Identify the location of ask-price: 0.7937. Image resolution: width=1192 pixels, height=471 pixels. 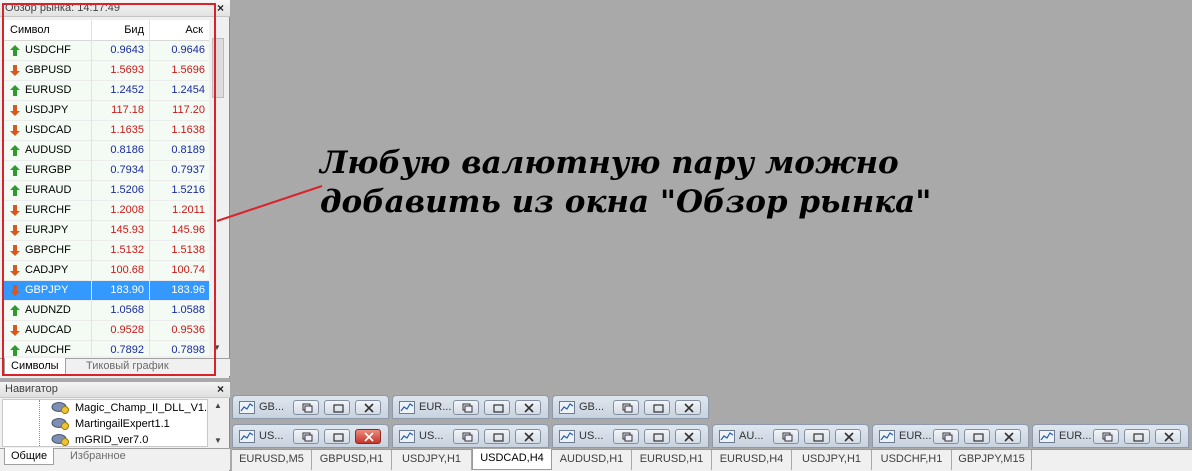
(188, 170).